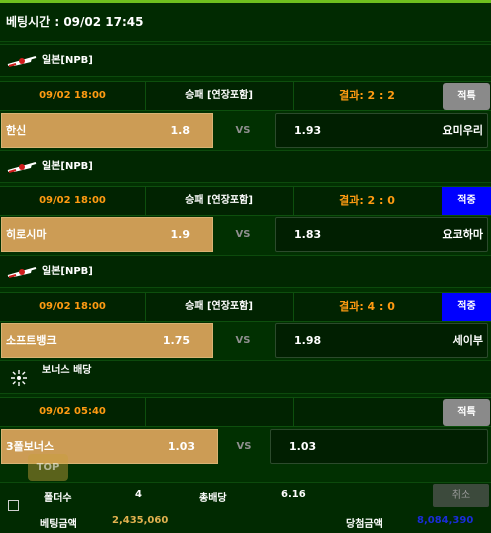 This screenshot has width=491, height=533. I want to click on match-info-row: 09/02 18:00 승패 [연장포함] 결과: 2 : 2 적특, so click(245, 96).